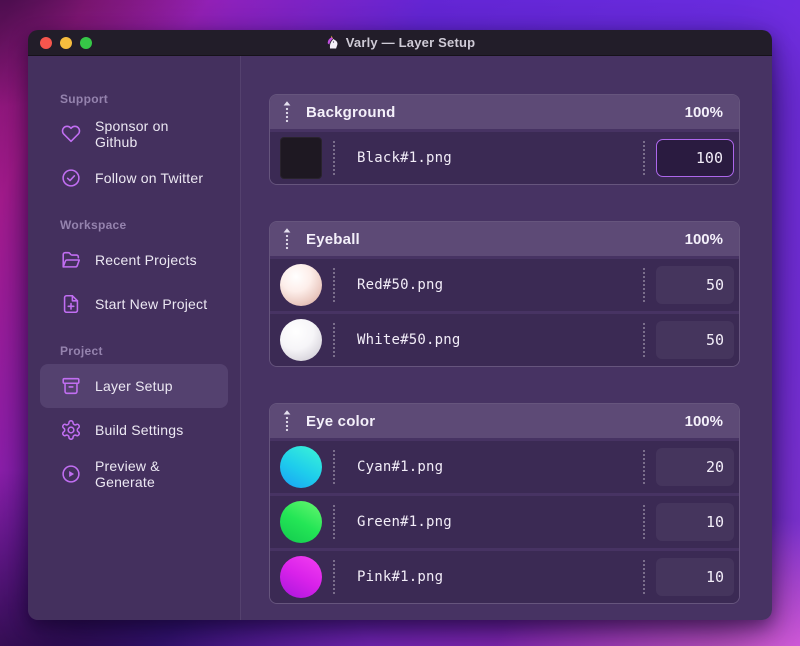 The height and width of the screenshot is (646, 800). Describe the element at coordinates (127, 474) in the screenshot. I see `sidebar-item-label: Preview & Generate` at that location.